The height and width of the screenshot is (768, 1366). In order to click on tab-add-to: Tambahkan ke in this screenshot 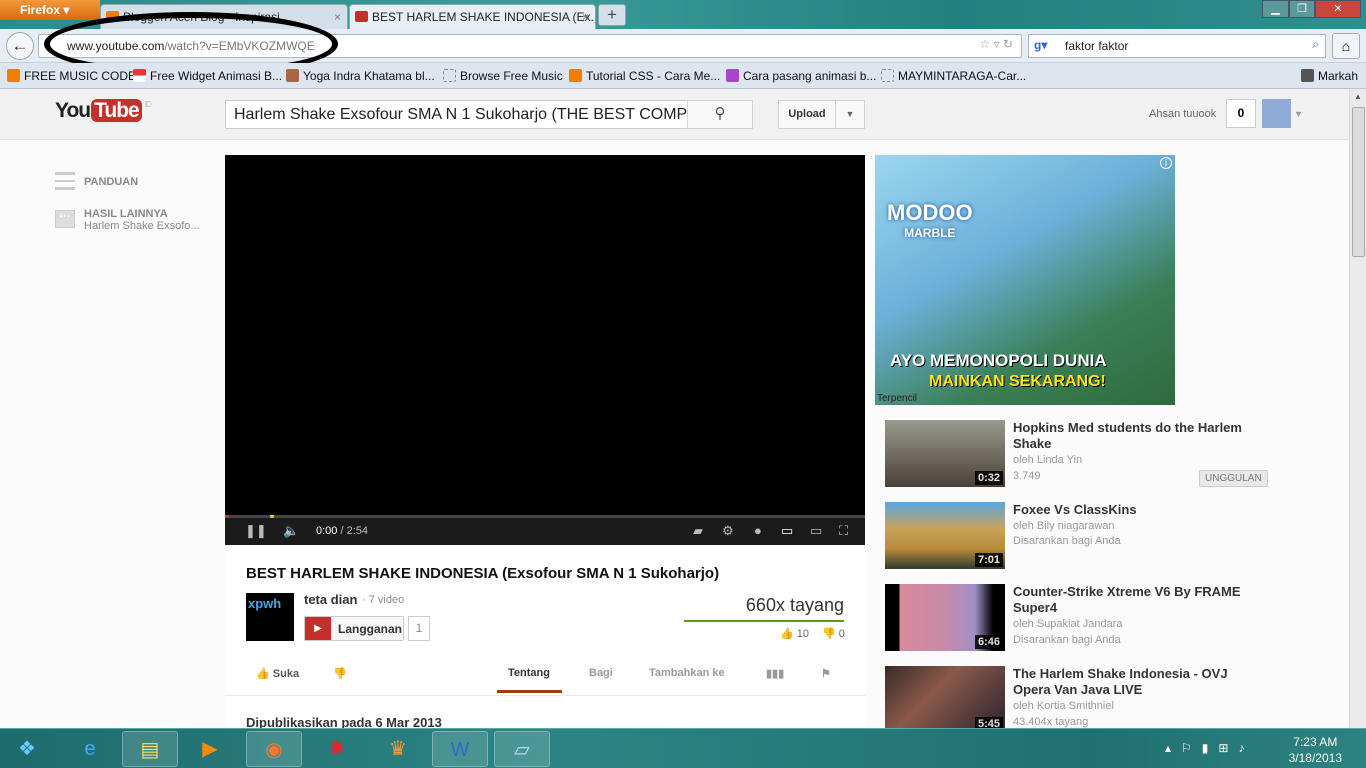, I will do `click(687, 673)`.